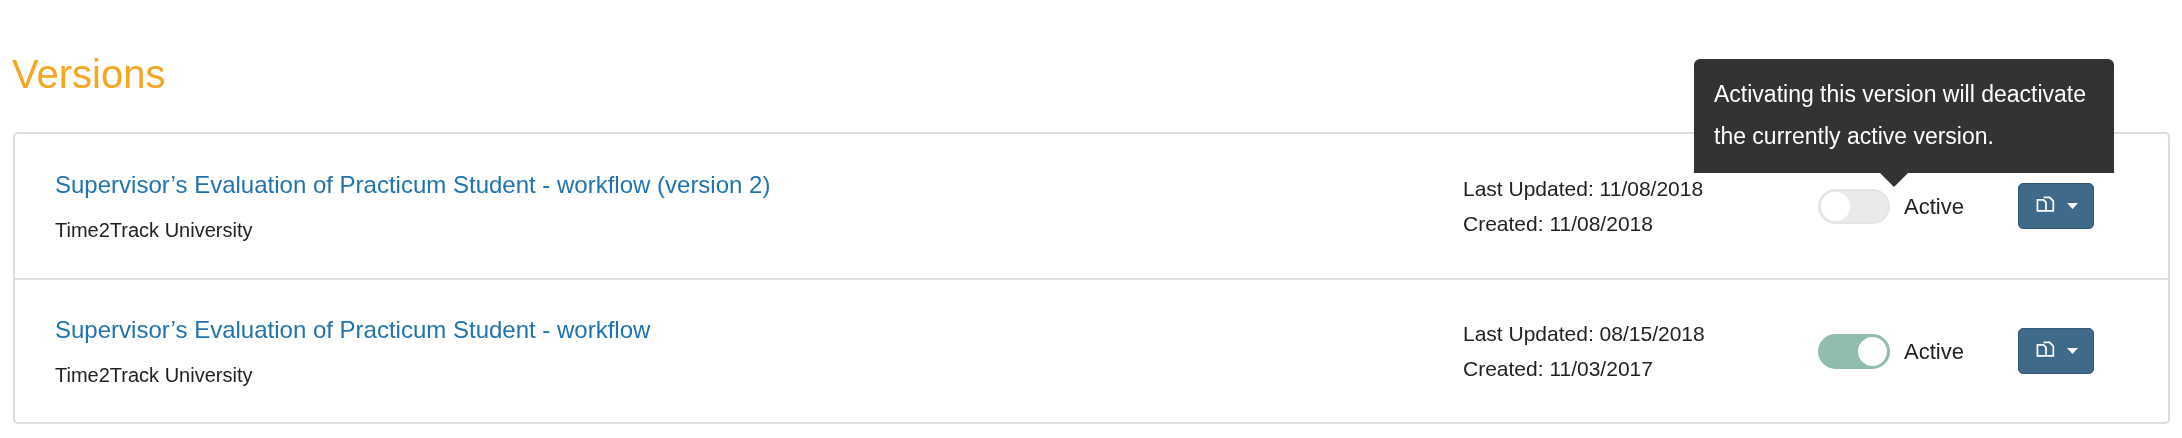 The height and width of the screenshot is (438, 2182). Describe the element at coordinates (1558, 224) in the screenshot. I see `created-date-text: Created: 11/08/2018` at that location.